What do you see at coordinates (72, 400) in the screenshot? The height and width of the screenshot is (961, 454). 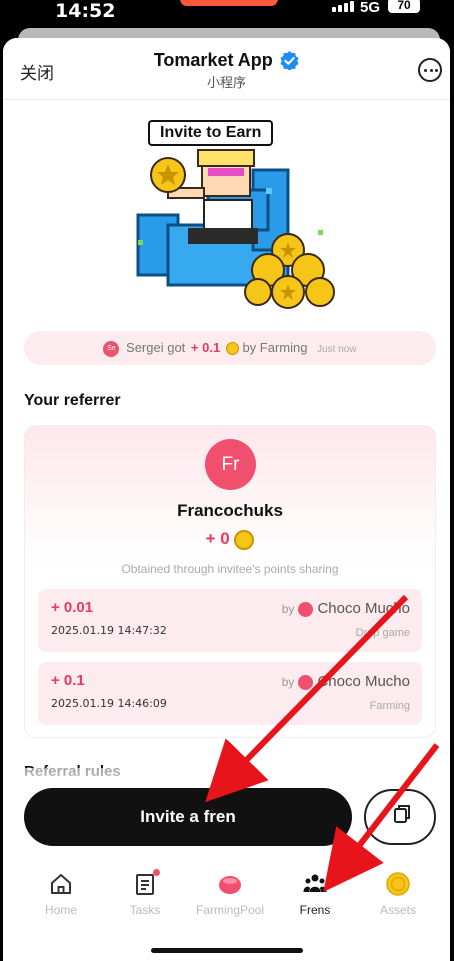 I see `referrer-section-title: Your referrer` at bounding box center [72, 400].